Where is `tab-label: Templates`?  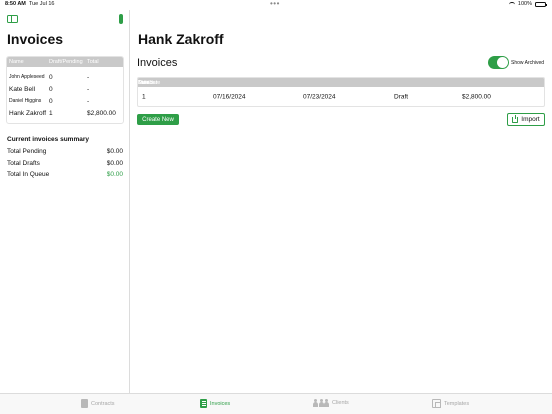
tab-label: Templates is located at coordinates (457, 403).